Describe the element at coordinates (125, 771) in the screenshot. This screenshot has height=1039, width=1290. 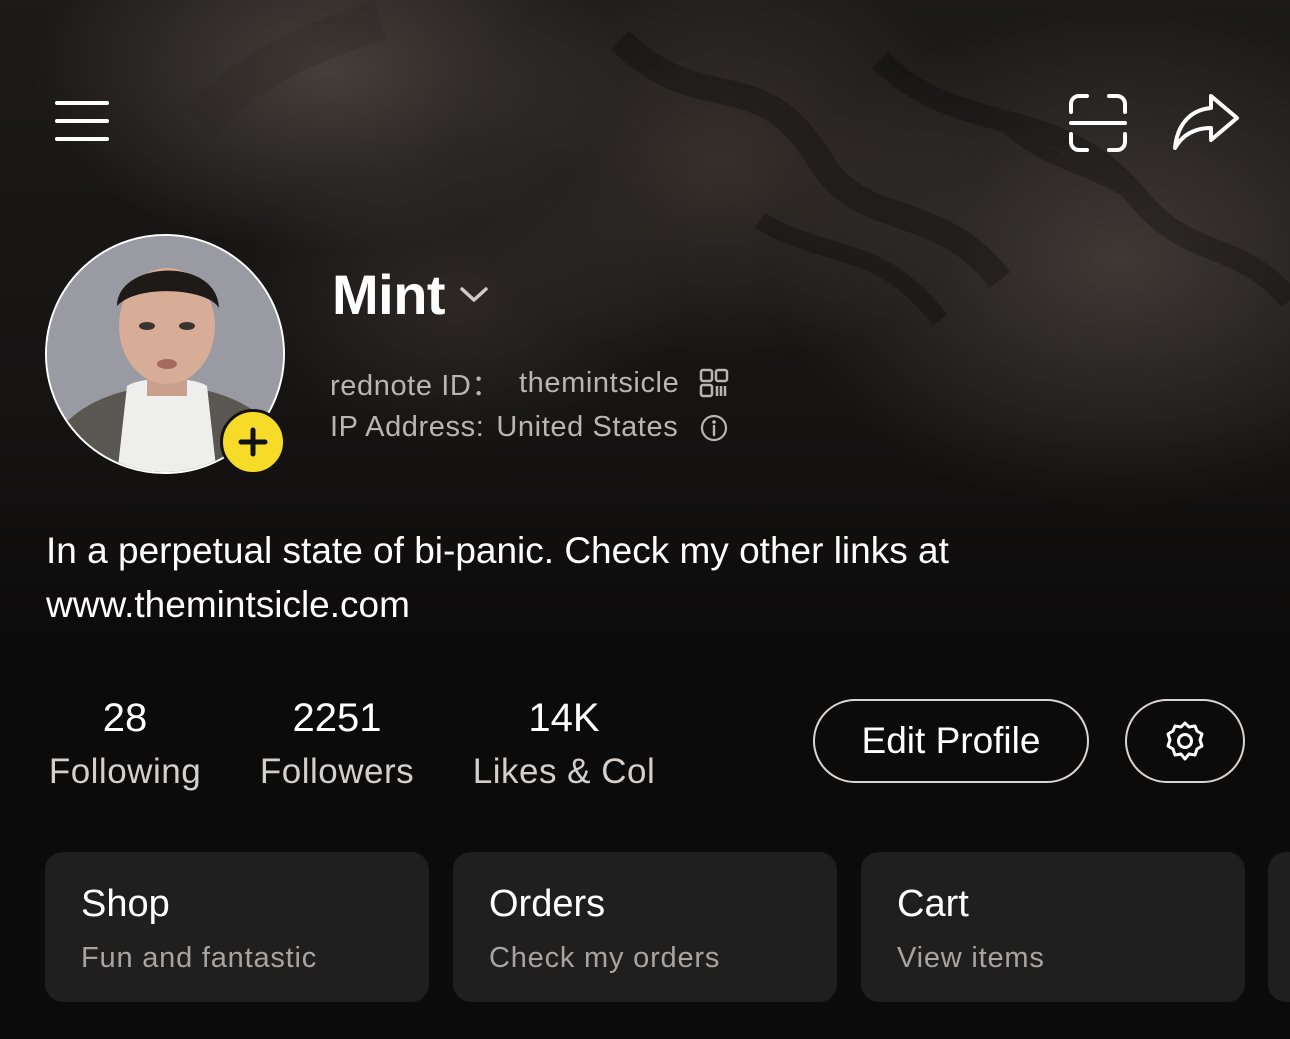
I see `stat-following-label: Following` at that location.